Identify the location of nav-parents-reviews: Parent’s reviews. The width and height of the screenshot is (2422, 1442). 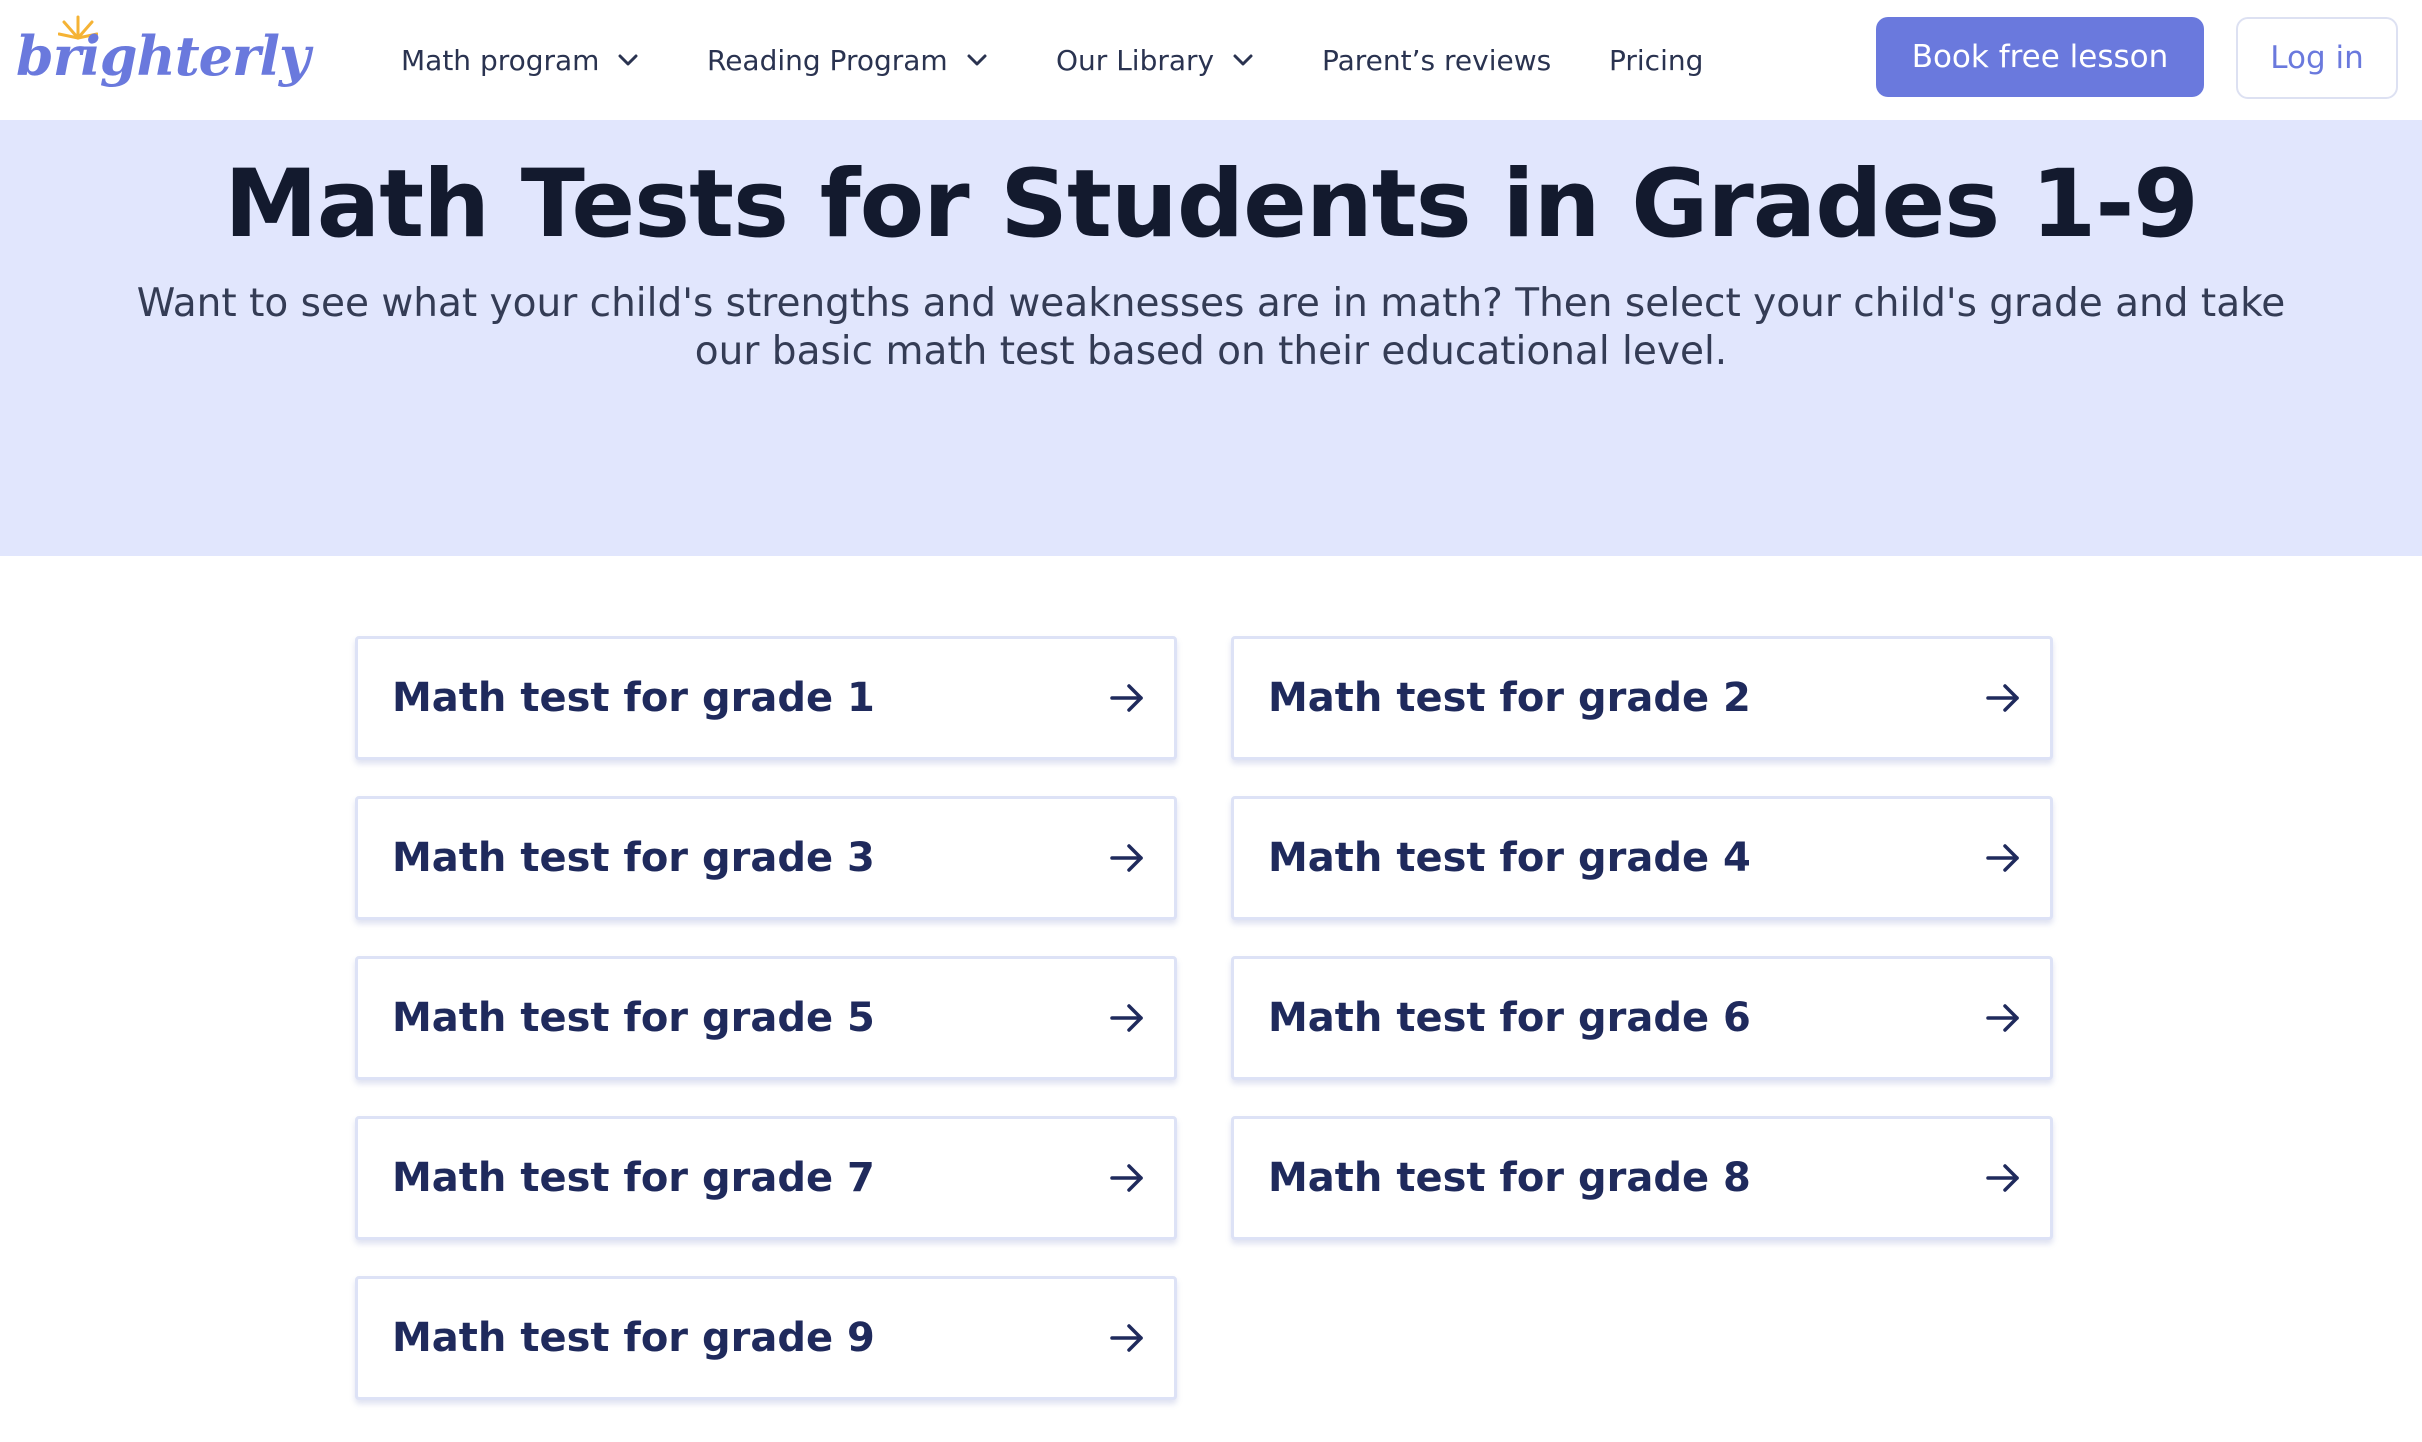
(1436, 60).